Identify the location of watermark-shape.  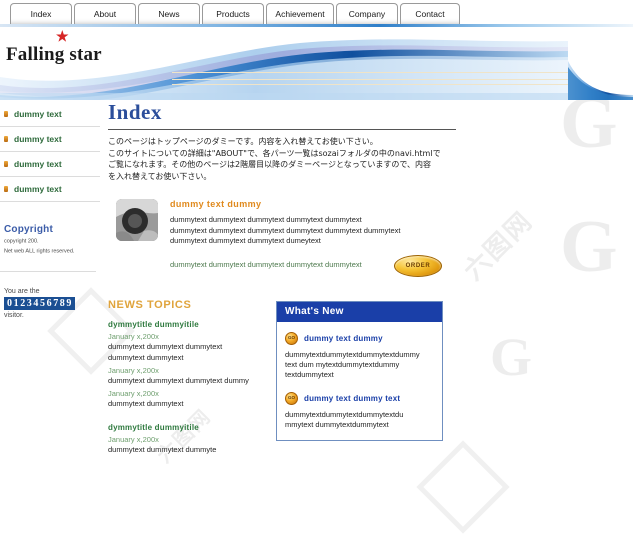
(463, 487).